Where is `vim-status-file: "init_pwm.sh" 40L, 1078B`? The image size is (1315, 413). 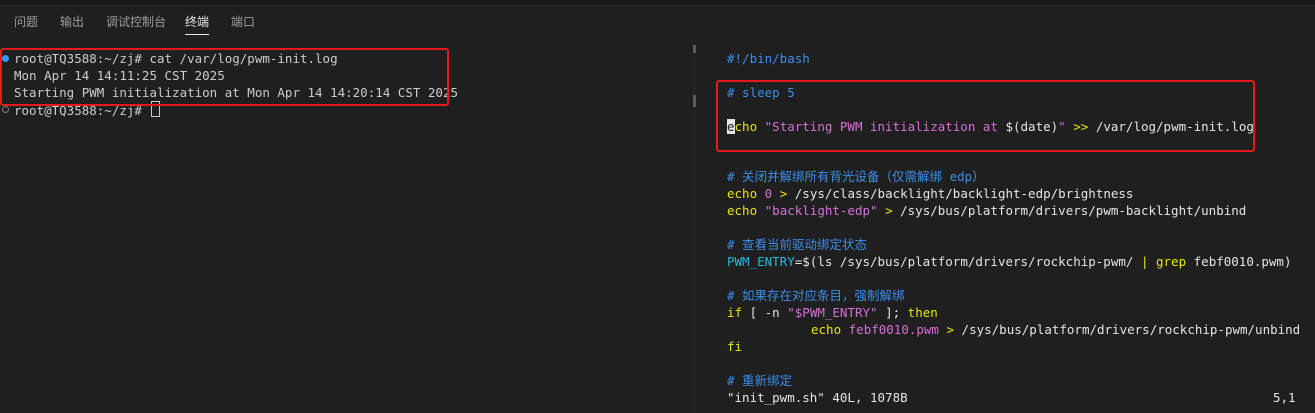
vim-status-file: "init_pwm.sh" 40L, 1078B is located at coordinates (817, 397).